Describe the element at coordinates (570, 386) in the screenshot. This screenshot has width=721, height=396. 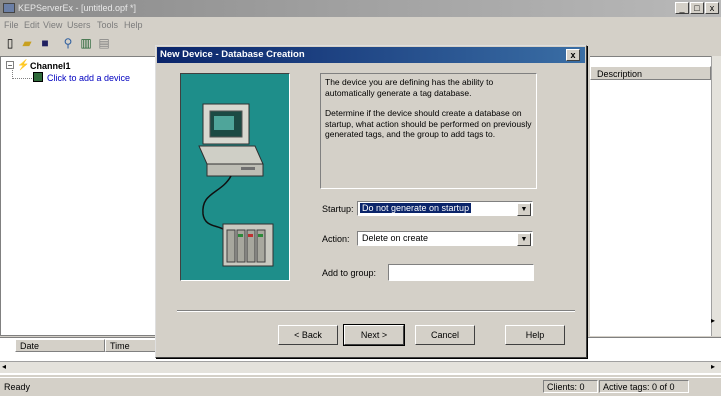
I see `status-clients: Clients: 0` at that location.